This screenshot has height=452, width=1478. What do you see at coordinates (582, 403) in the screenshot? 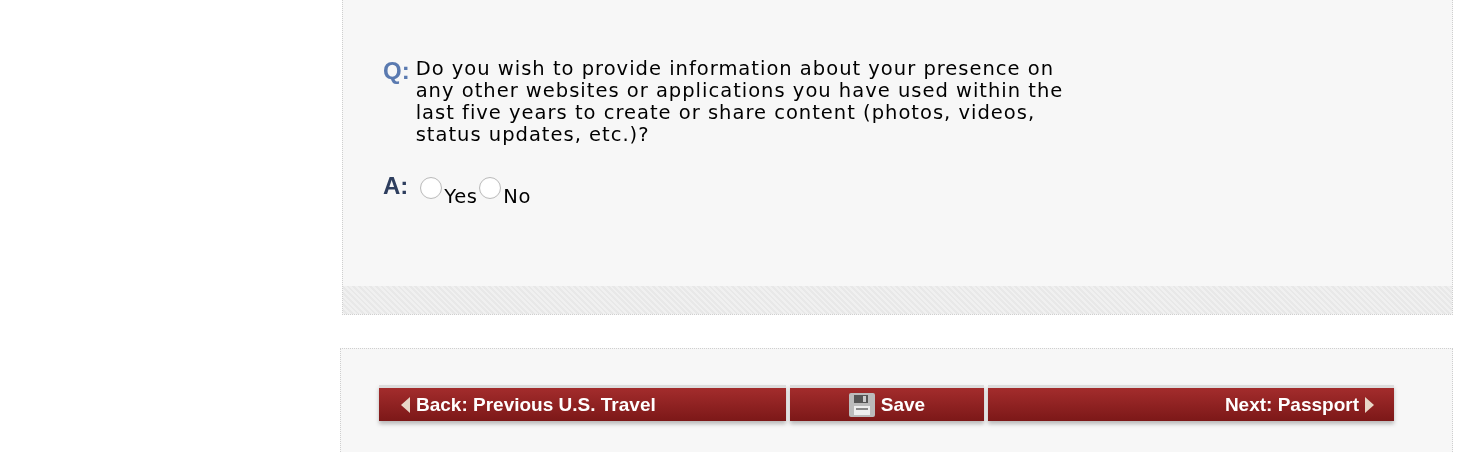
I see `back-button: Back: Previous U.S. Travel` at bounding box center [582, 403].